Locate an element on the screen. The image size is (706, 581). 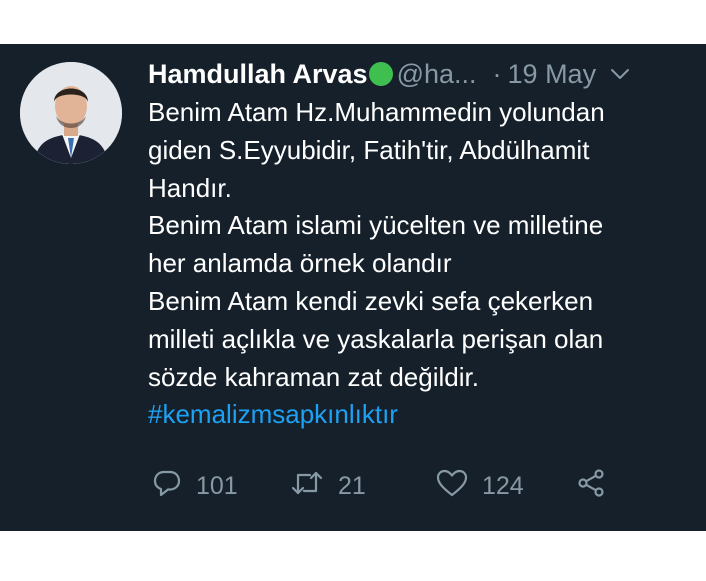
user-name: Hamdullah Arvas is located at coordinates (258, 74).